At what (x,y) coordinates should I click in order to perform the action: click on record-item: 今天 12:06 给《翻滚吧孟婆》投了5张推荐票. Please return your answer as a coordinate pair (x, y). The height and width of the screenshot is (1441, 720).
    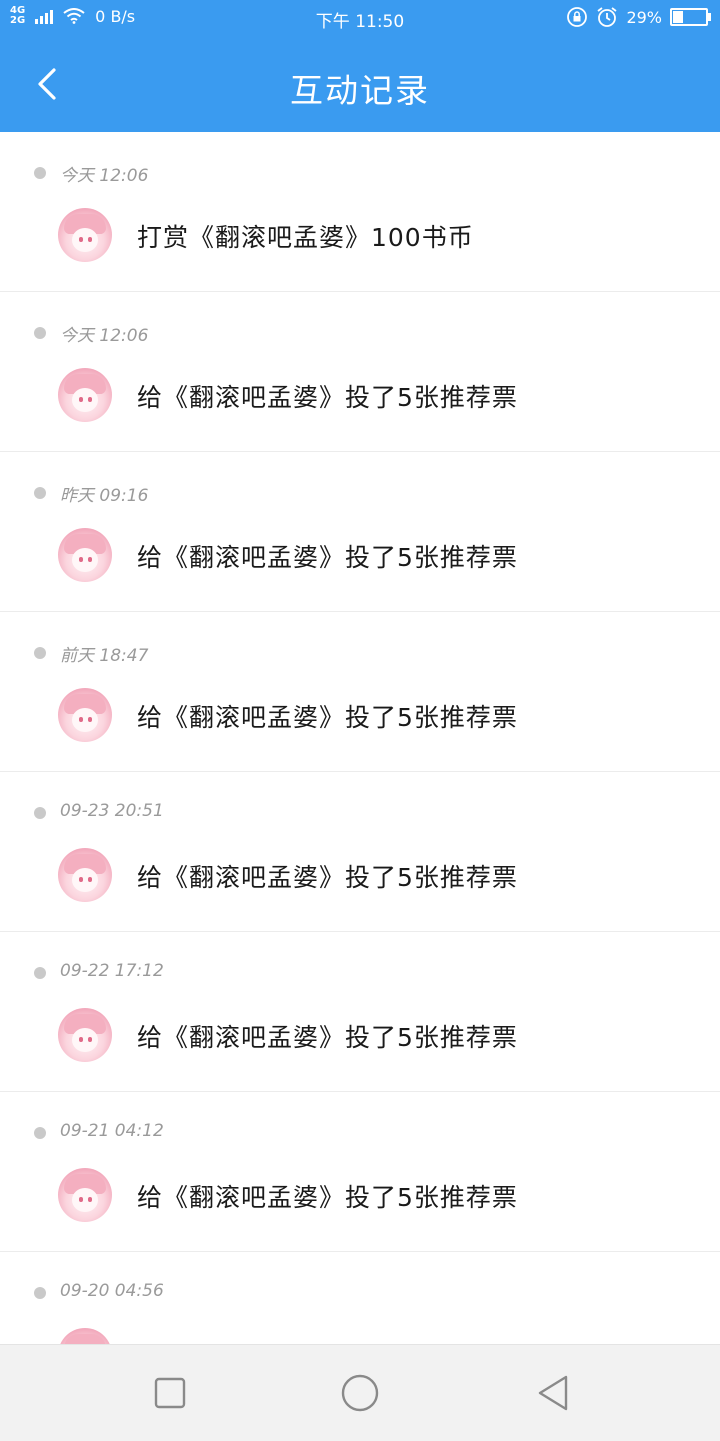
    Looking at the image, I should click on (360, 372).